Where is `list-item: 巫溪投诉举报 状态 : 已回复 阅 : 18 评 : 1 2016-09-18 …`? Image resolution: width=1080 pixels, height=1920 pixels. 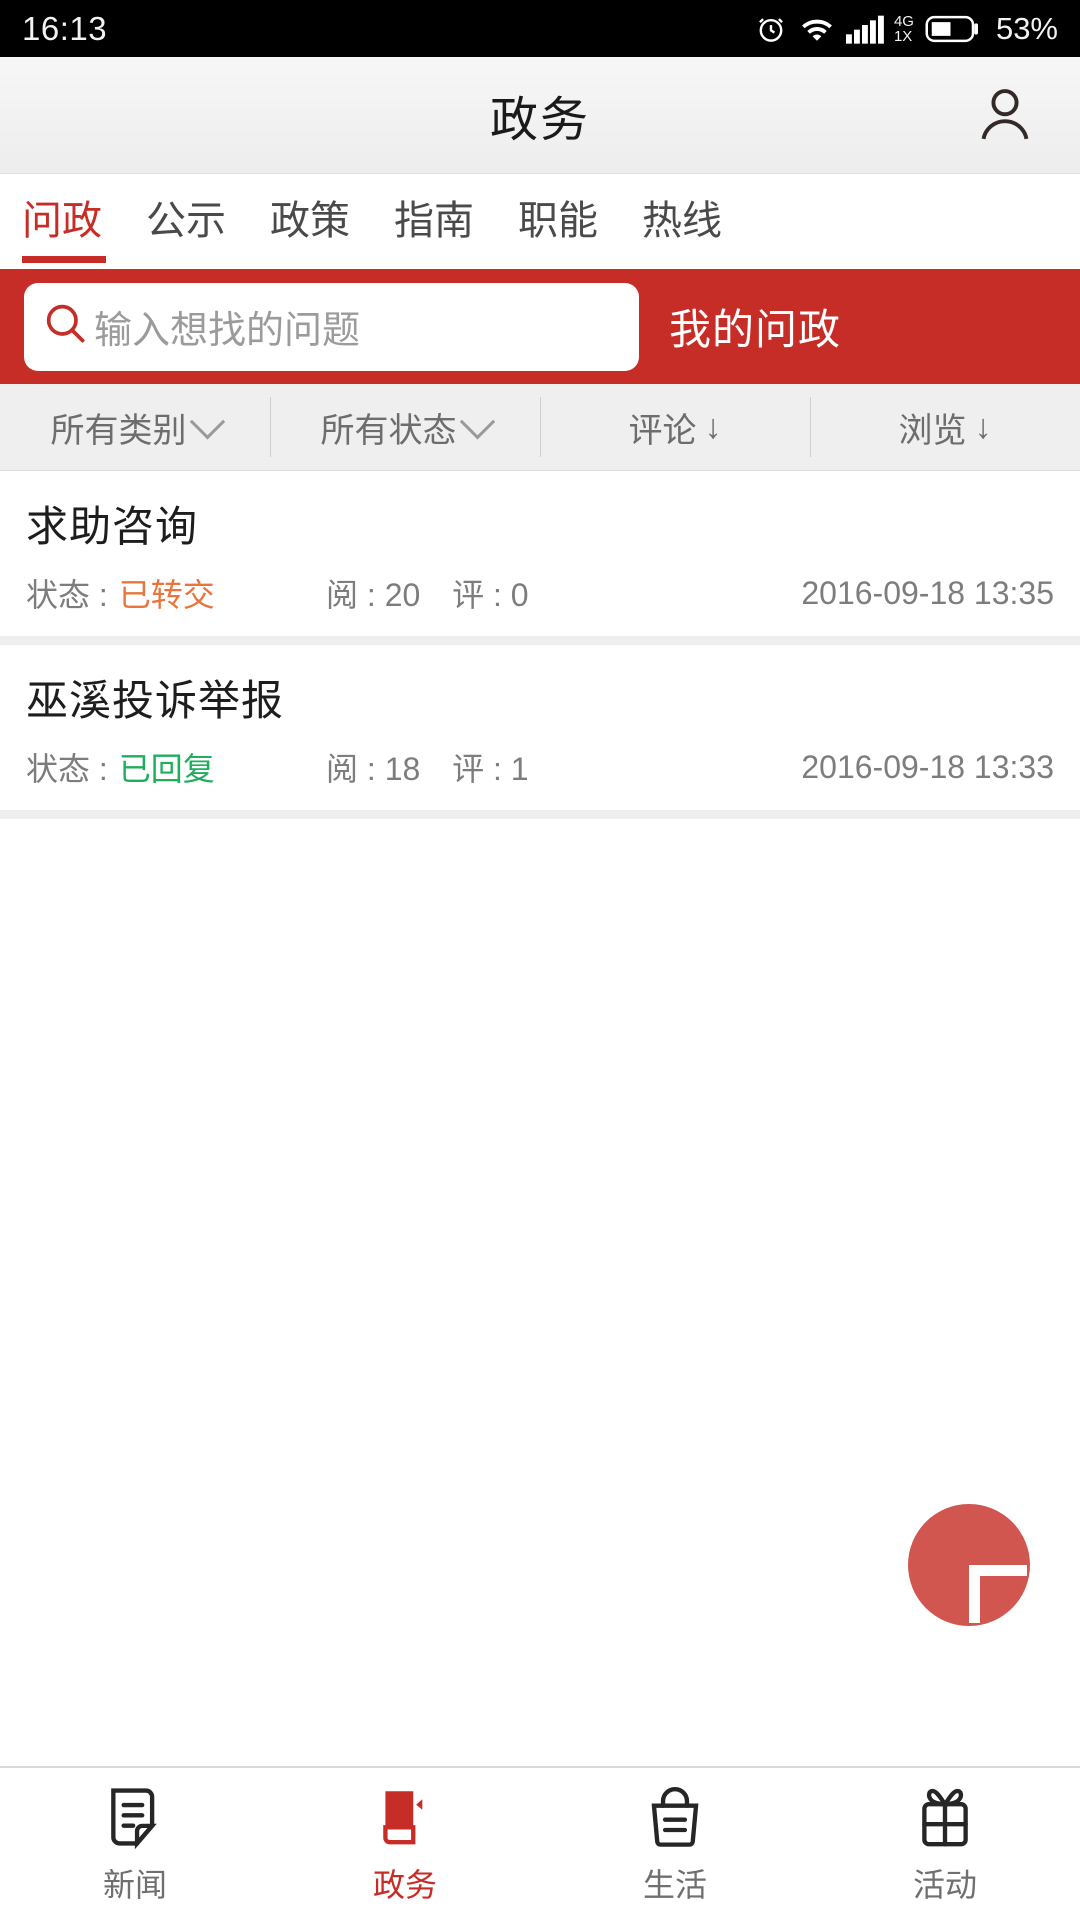 list-item: 巫溪投诉举报 状态 : 已回复 阅 : 18 评 : 1 2016-09-18 … is located at coordinates (540, 732).